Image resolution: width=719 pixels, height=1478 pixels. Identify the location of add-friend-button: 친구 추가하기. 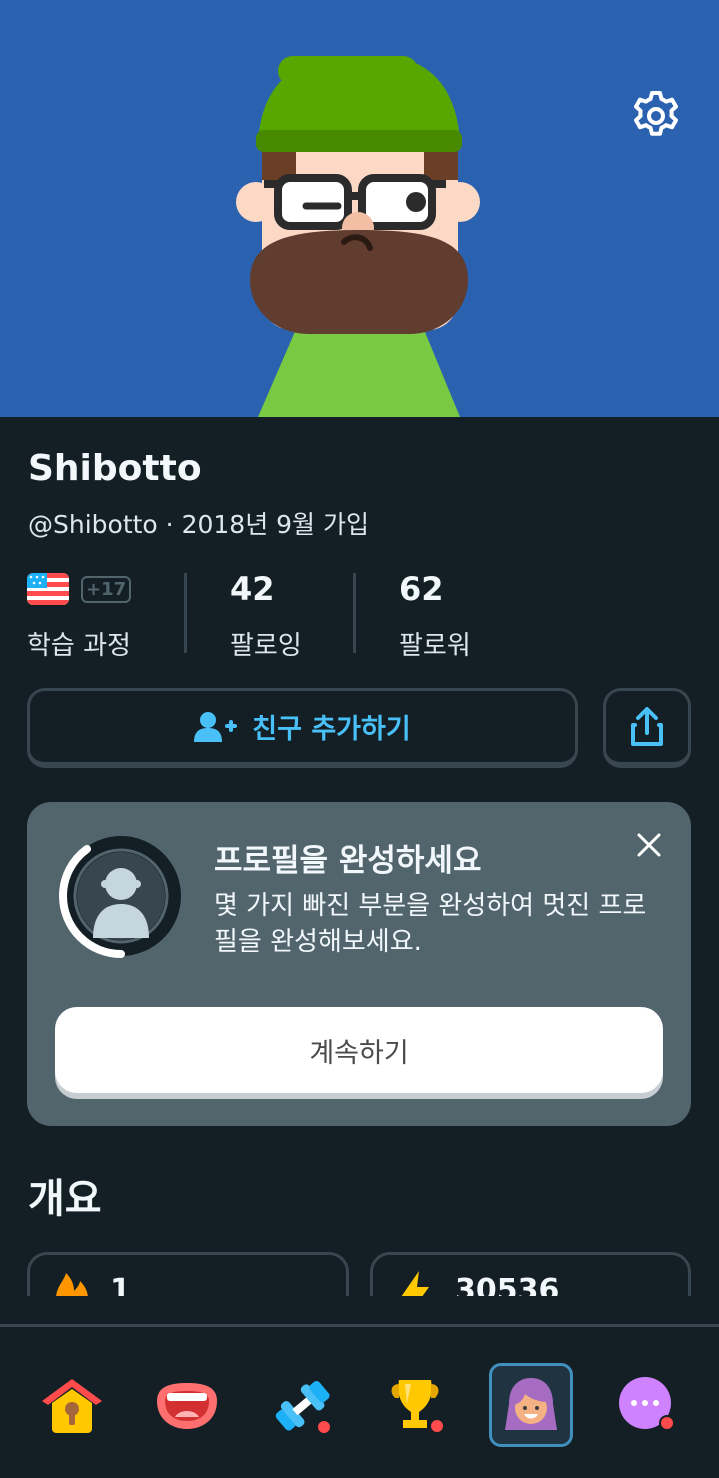
(302, 728).